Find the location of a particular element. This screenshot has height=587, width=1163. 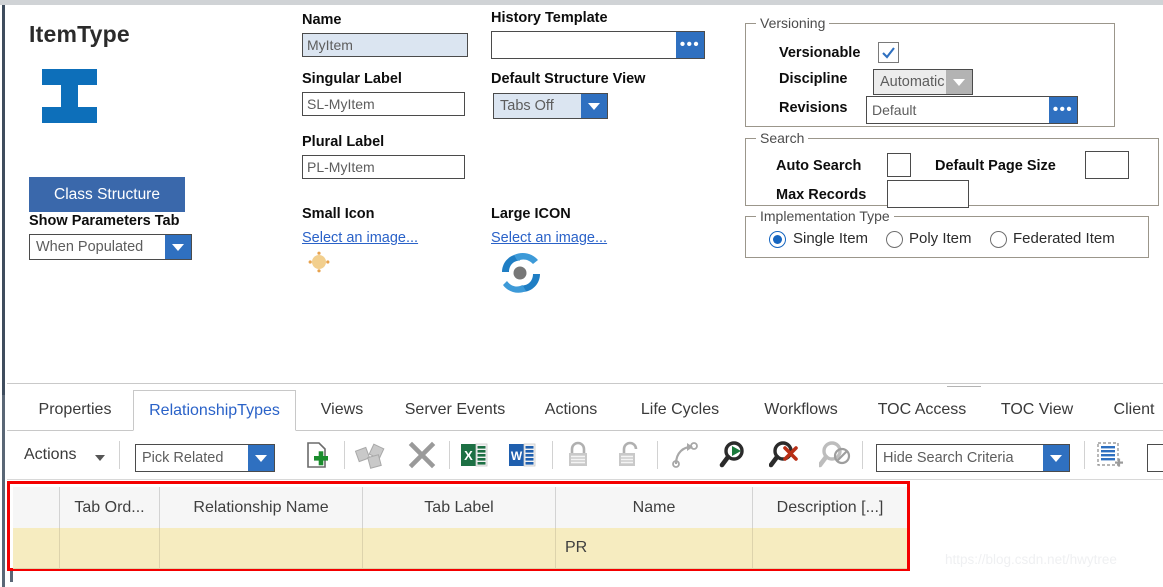

revisions-label: Revisions is located at coordinates (813, 108).